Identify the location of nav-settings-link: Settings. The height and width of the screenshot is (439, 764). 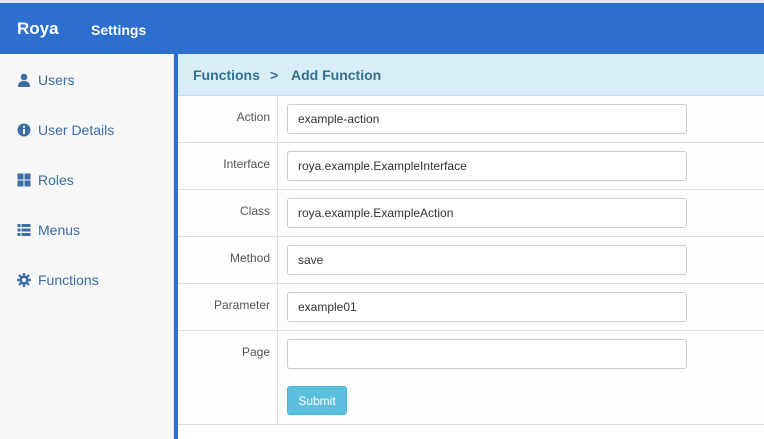
(118, 30).